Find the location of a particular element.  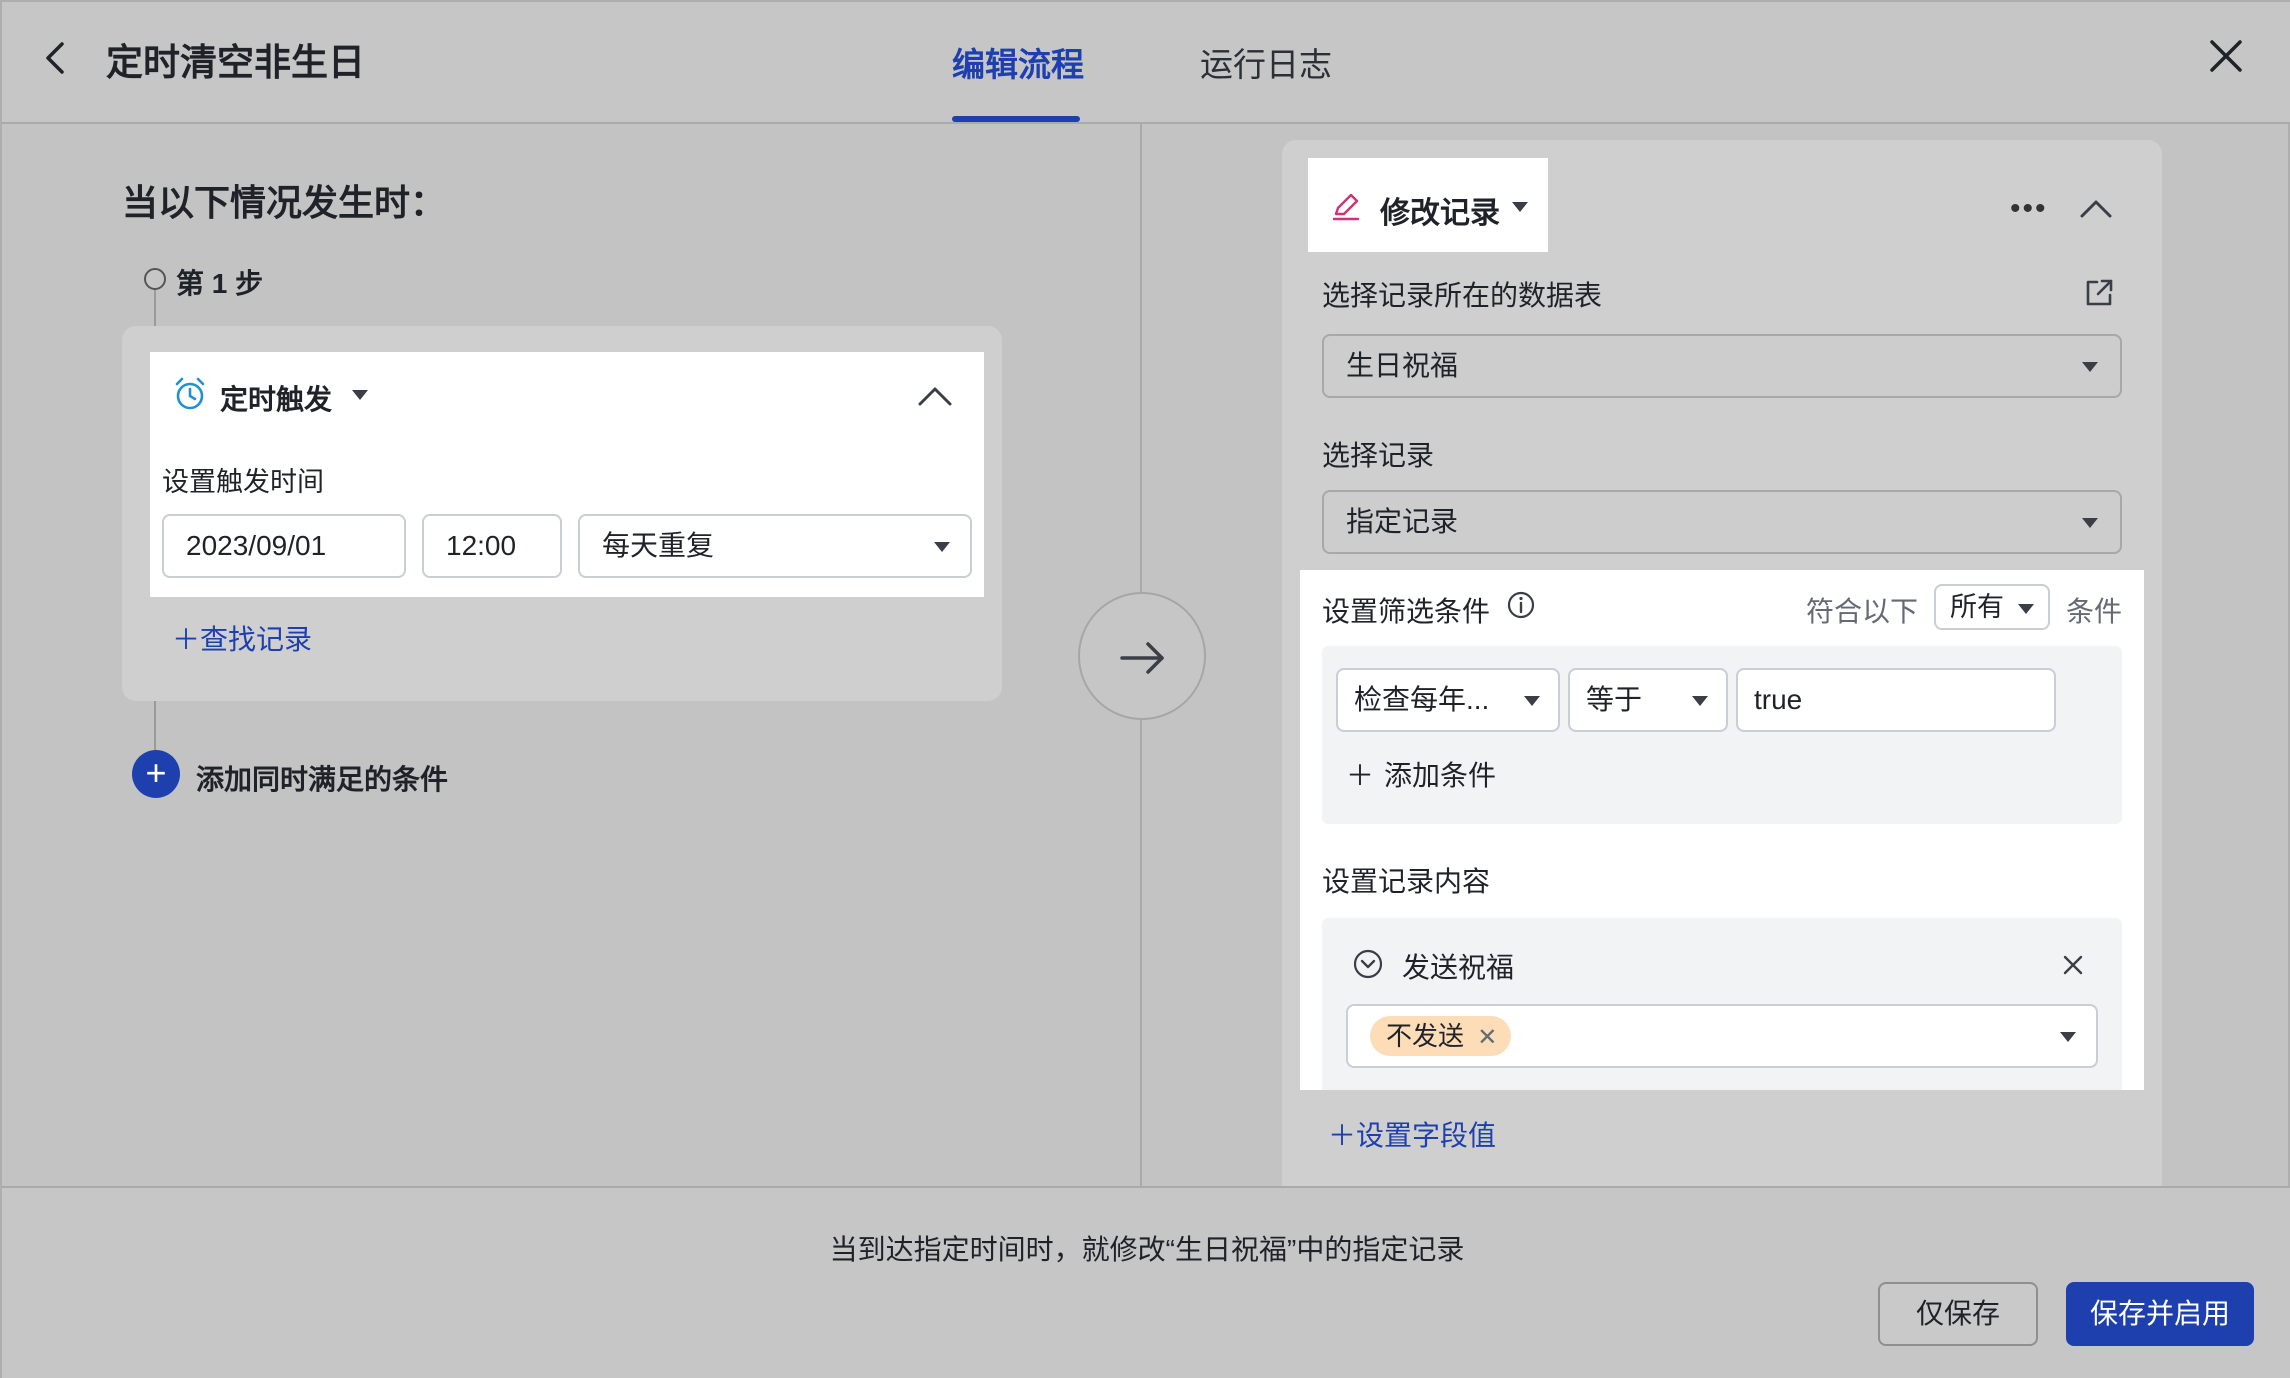

flow-summary: 当到达指定时间时，就修改“生日祝福”中的指定记录 is located at coordinates (1147, 1249).